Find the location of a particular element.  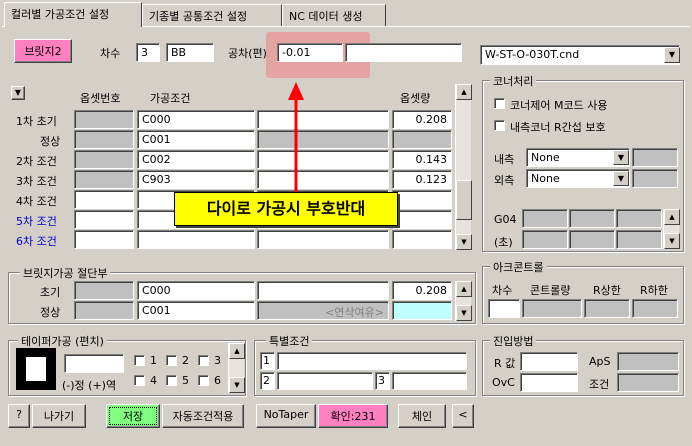

bridge-row1-extra is located at coordinates (323, 290).